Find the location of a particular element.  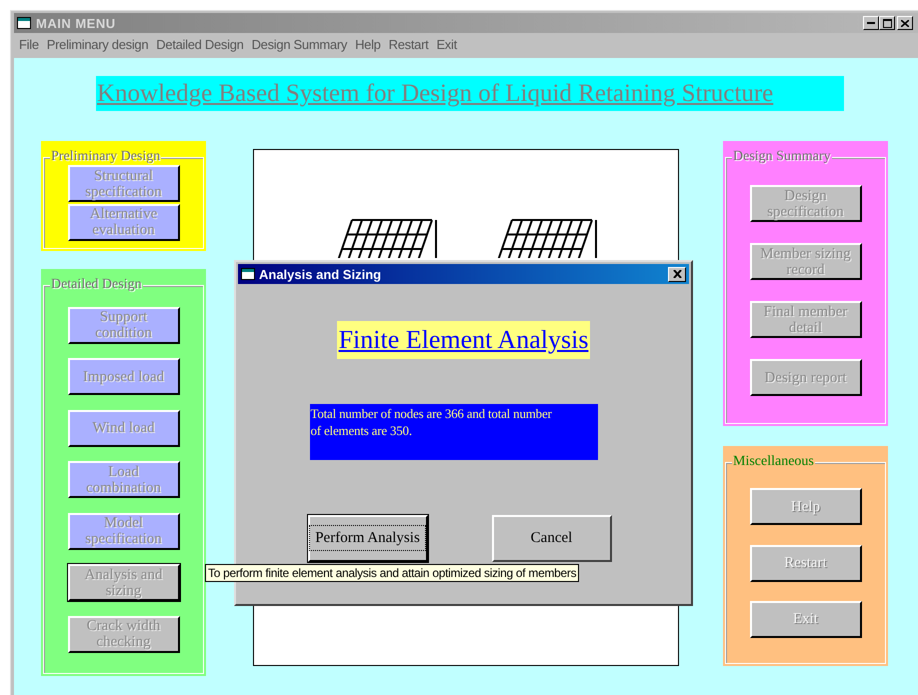

menu-button: Restart is located at coordinates (806, 563).